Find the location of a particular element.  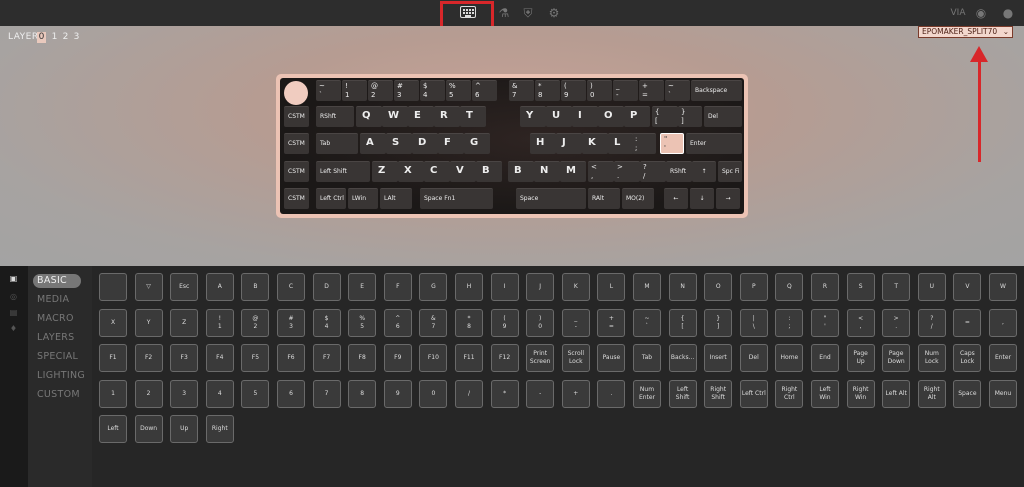

keyboard-key: R is located at coordinates (447, 116).